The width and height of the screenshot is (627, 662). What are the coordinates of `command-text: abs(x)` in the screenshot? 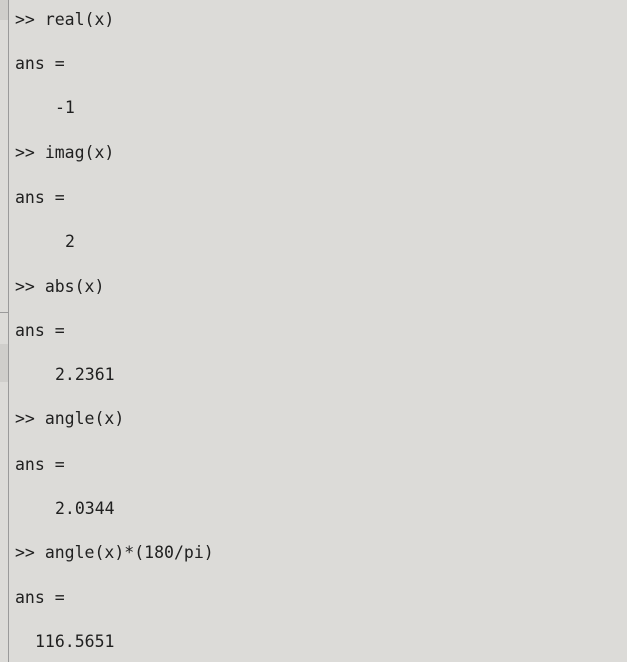 It's located at (74, 286).